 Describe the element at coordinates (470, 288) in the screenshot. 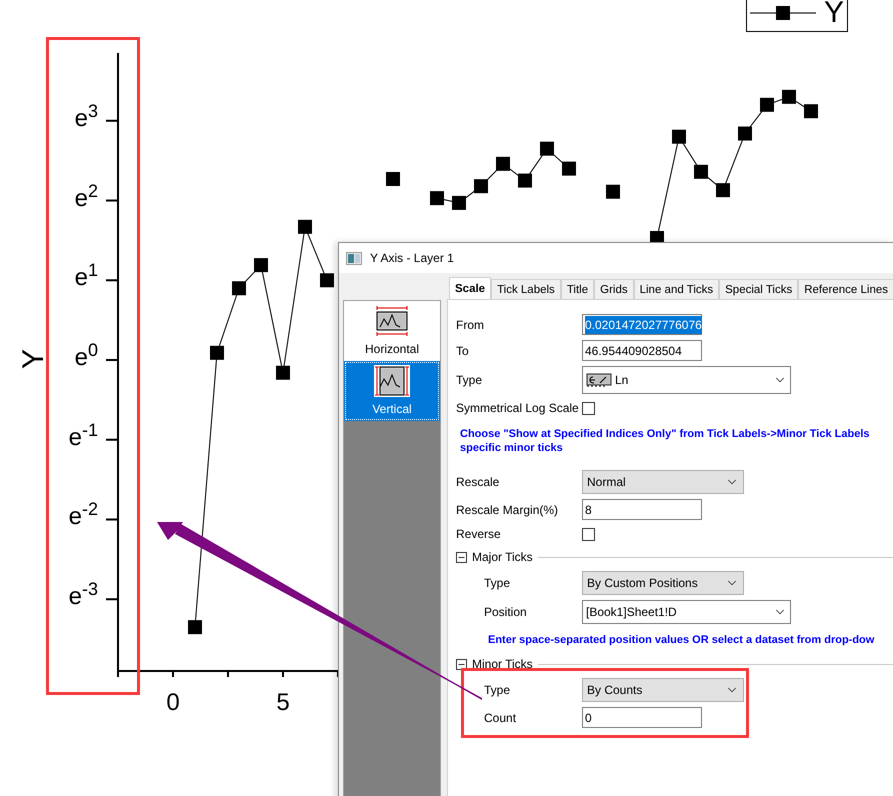

I see `tab: Scale` at that location.